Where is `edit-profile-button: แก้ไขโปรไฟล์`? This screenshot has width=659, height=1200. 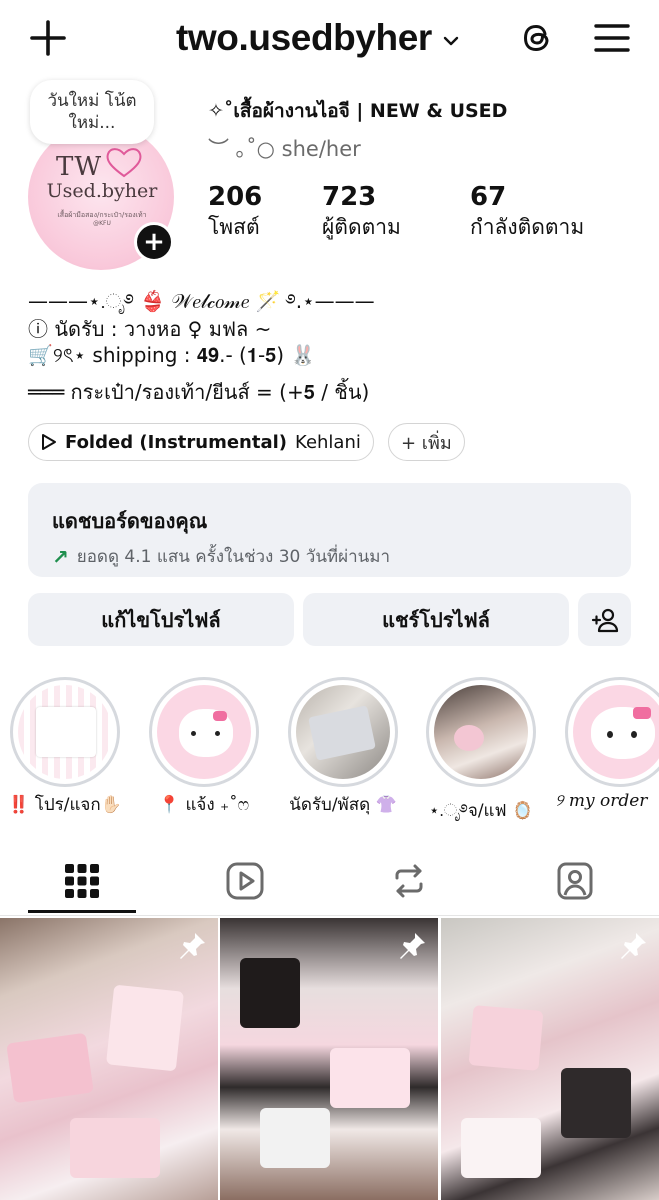 edit-profile-button: แก้ไขโปรไฟล์ is located at coordinates (161, 619).